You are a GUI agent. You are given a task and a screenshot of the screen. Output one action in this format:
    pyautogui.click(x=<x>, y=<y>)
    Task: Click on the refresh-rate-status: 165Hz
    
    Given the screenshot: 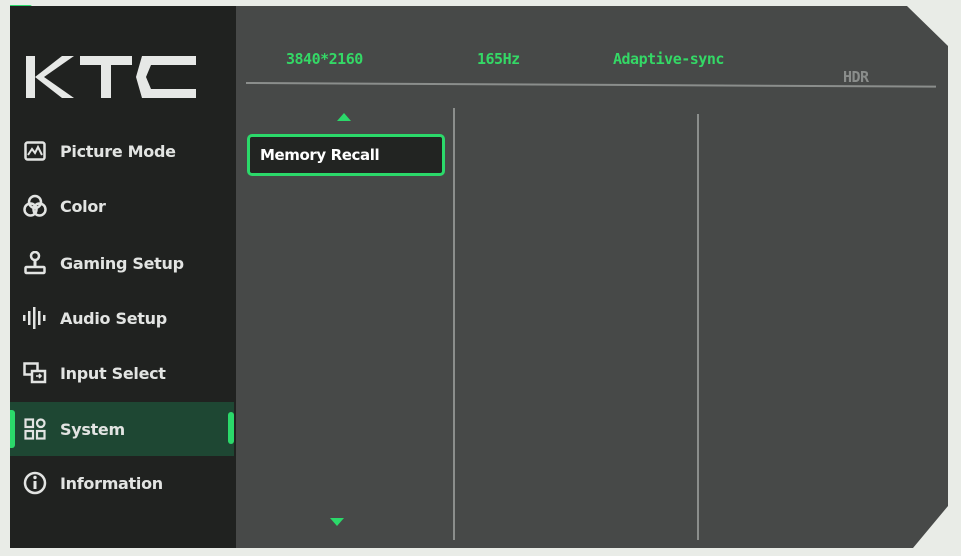 What is the action you would take?
    pyautogui.click(x=498, y=59)
    